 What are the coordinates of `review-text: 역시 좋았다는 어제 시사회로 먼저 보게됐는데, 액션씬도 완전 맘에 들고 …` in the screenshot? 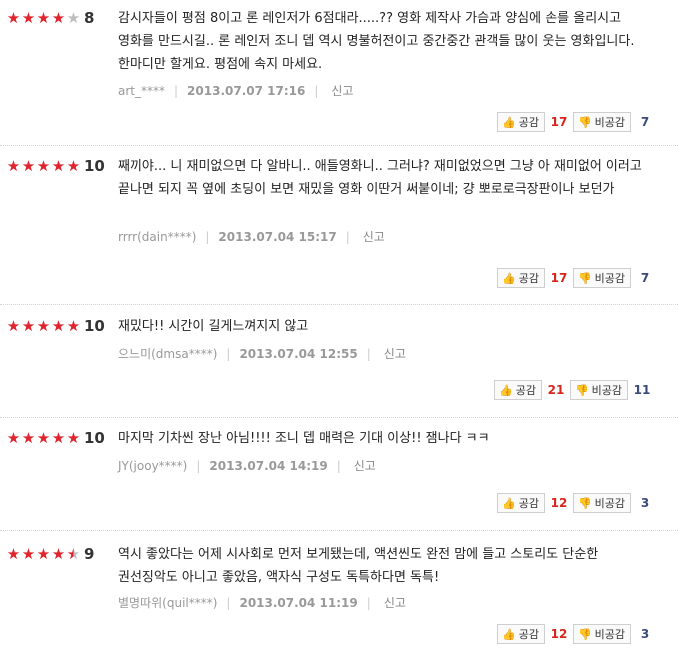 It's located at (358, 566).